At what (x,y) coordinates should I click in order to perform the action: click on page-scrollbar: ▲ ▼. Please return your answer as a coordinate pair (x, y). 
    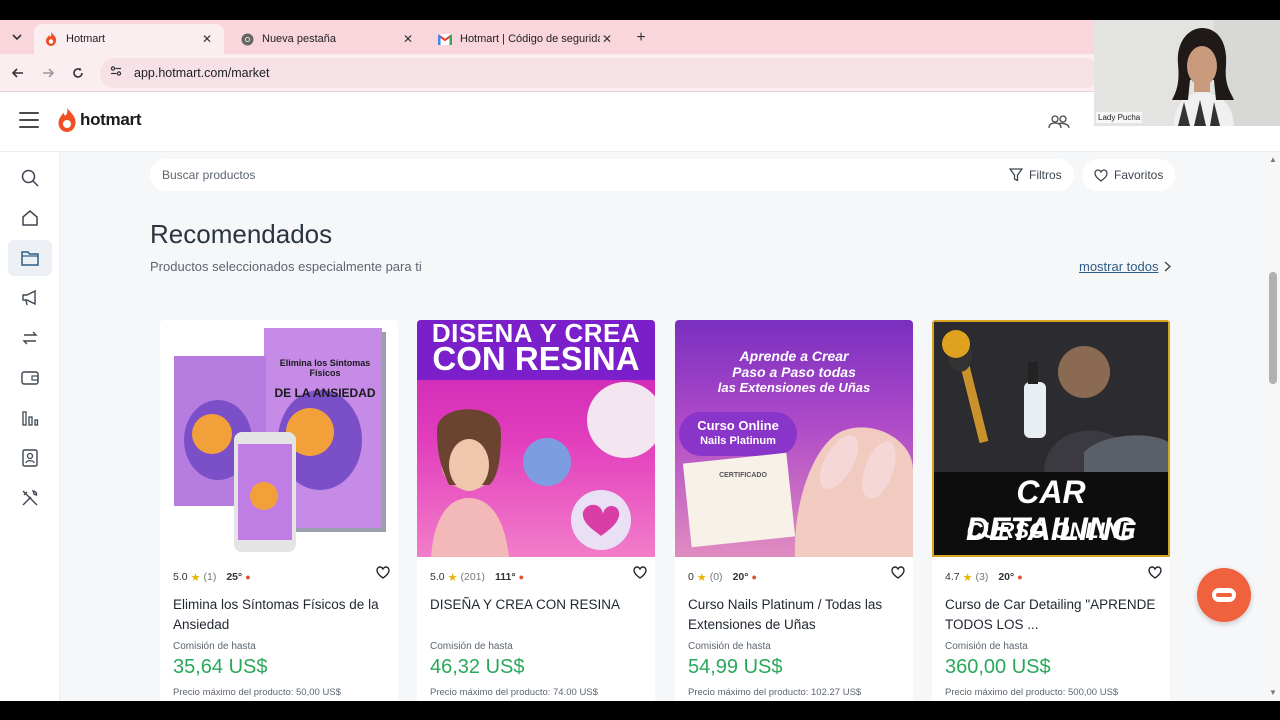
    Looking at the image, I should click on (1273, 426).